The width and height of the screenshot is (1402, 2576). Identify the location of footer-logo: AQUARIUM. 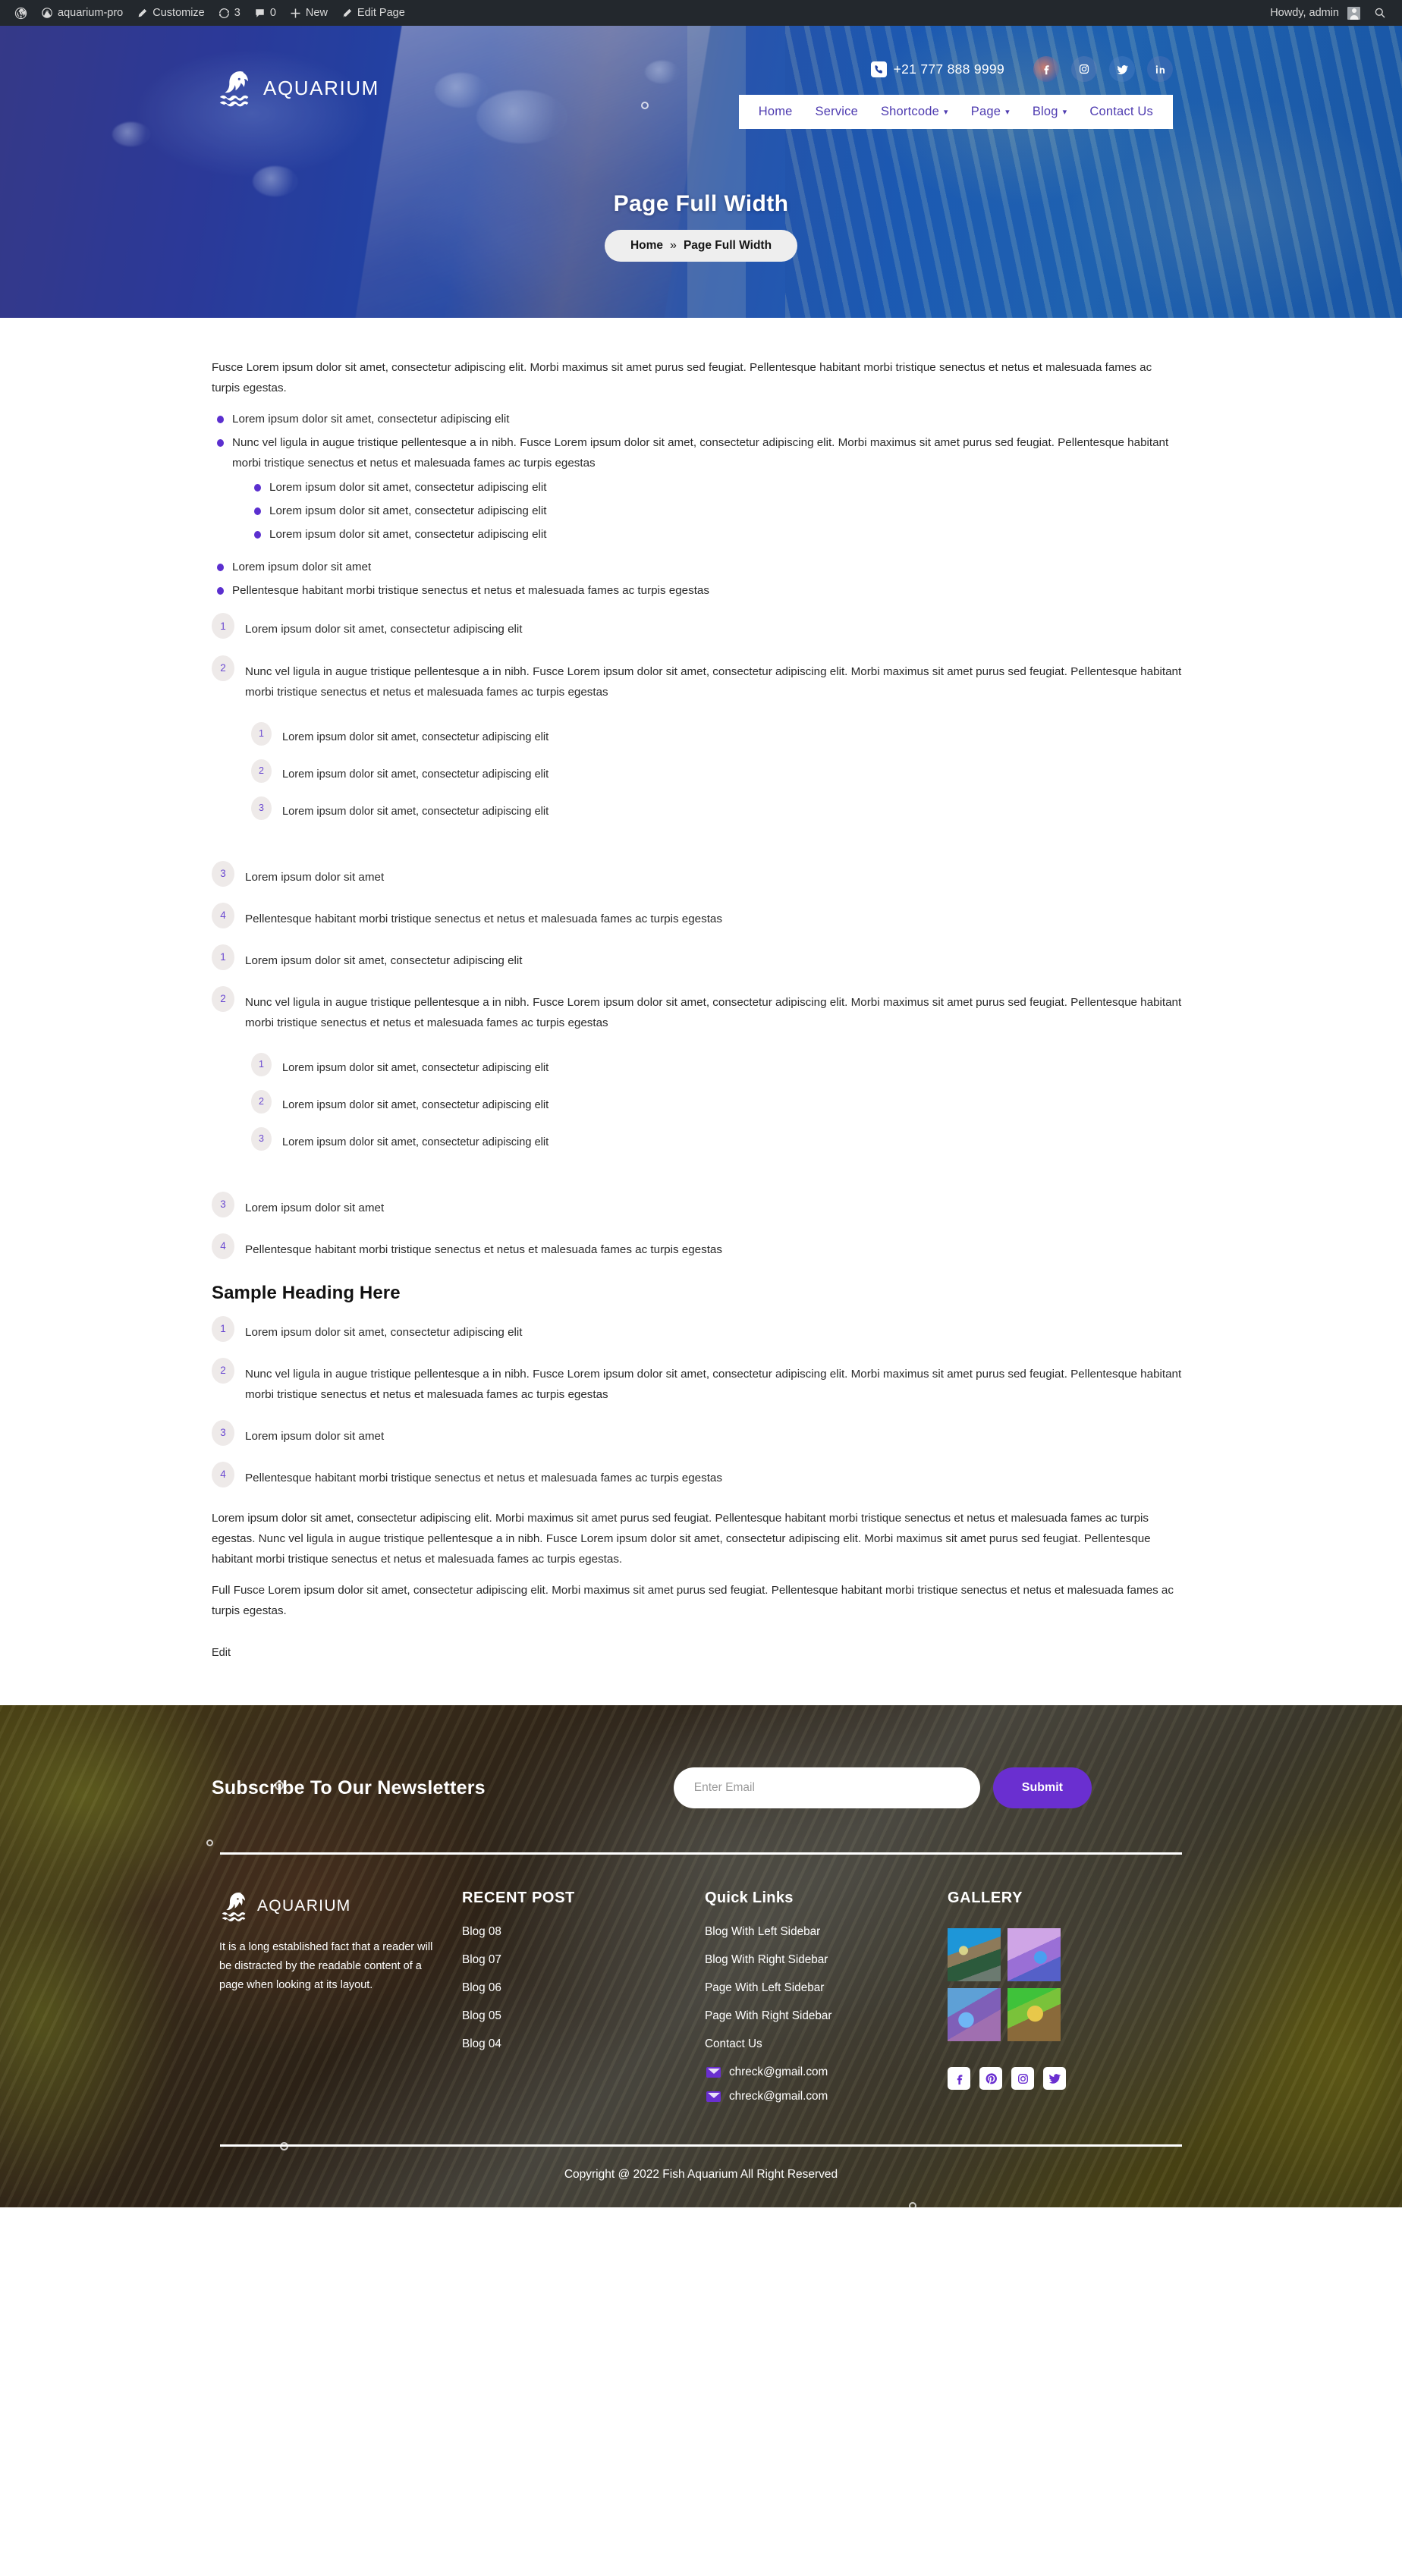
(341, 1906).